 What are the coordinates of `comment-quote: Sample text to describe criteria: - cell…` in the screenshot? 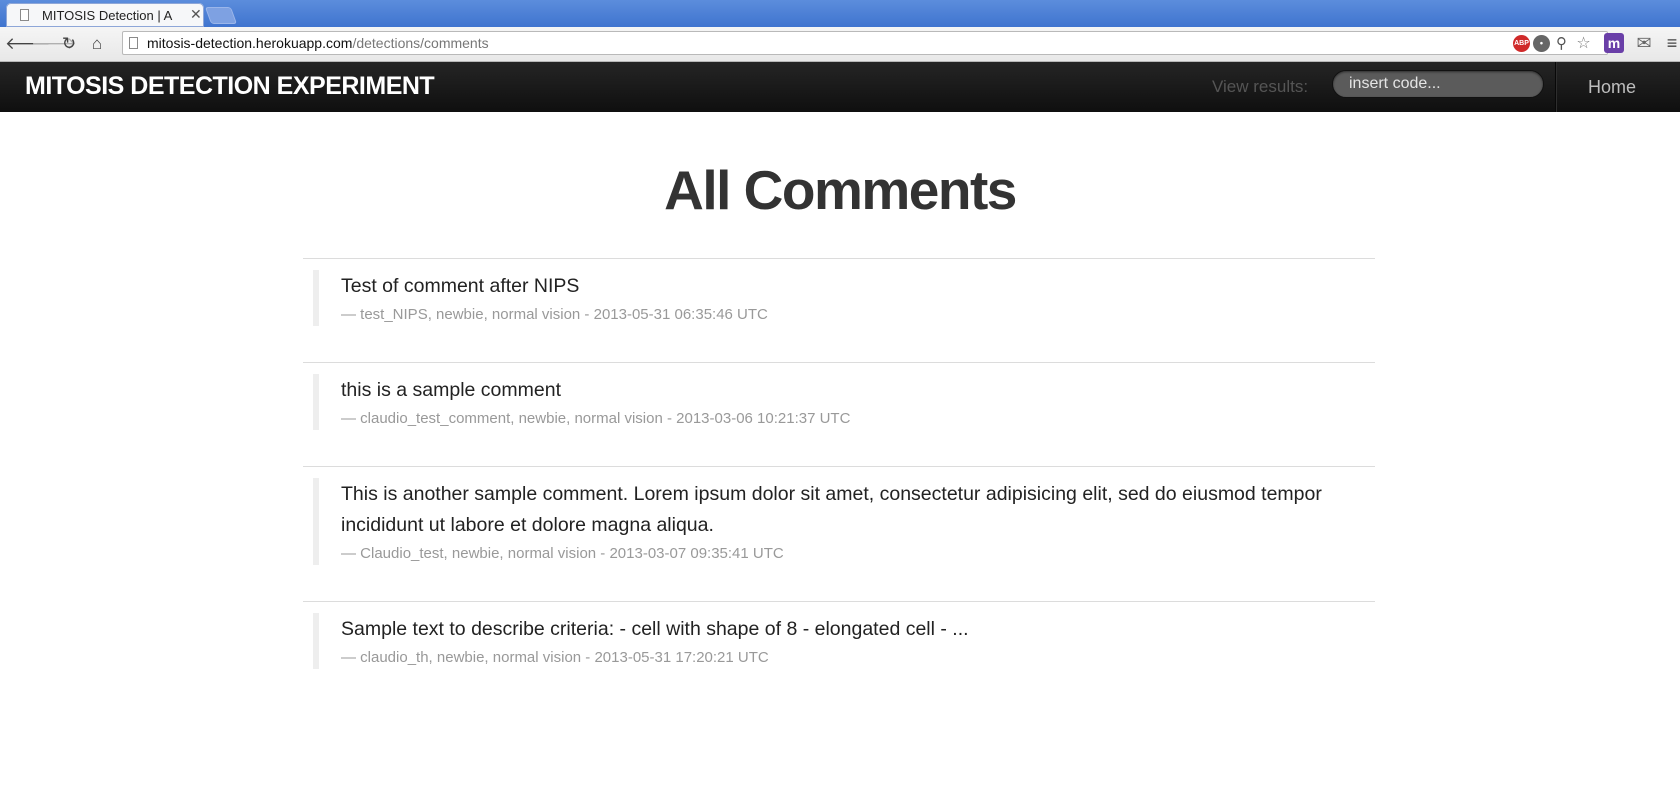 It's located at (844, 641).